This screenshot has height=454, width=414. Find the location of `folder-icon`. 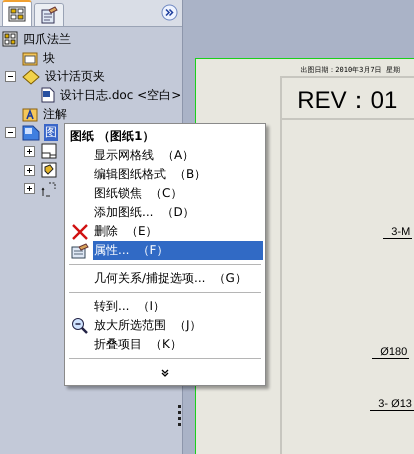

folder-icon is located at coordinates (30, 58).